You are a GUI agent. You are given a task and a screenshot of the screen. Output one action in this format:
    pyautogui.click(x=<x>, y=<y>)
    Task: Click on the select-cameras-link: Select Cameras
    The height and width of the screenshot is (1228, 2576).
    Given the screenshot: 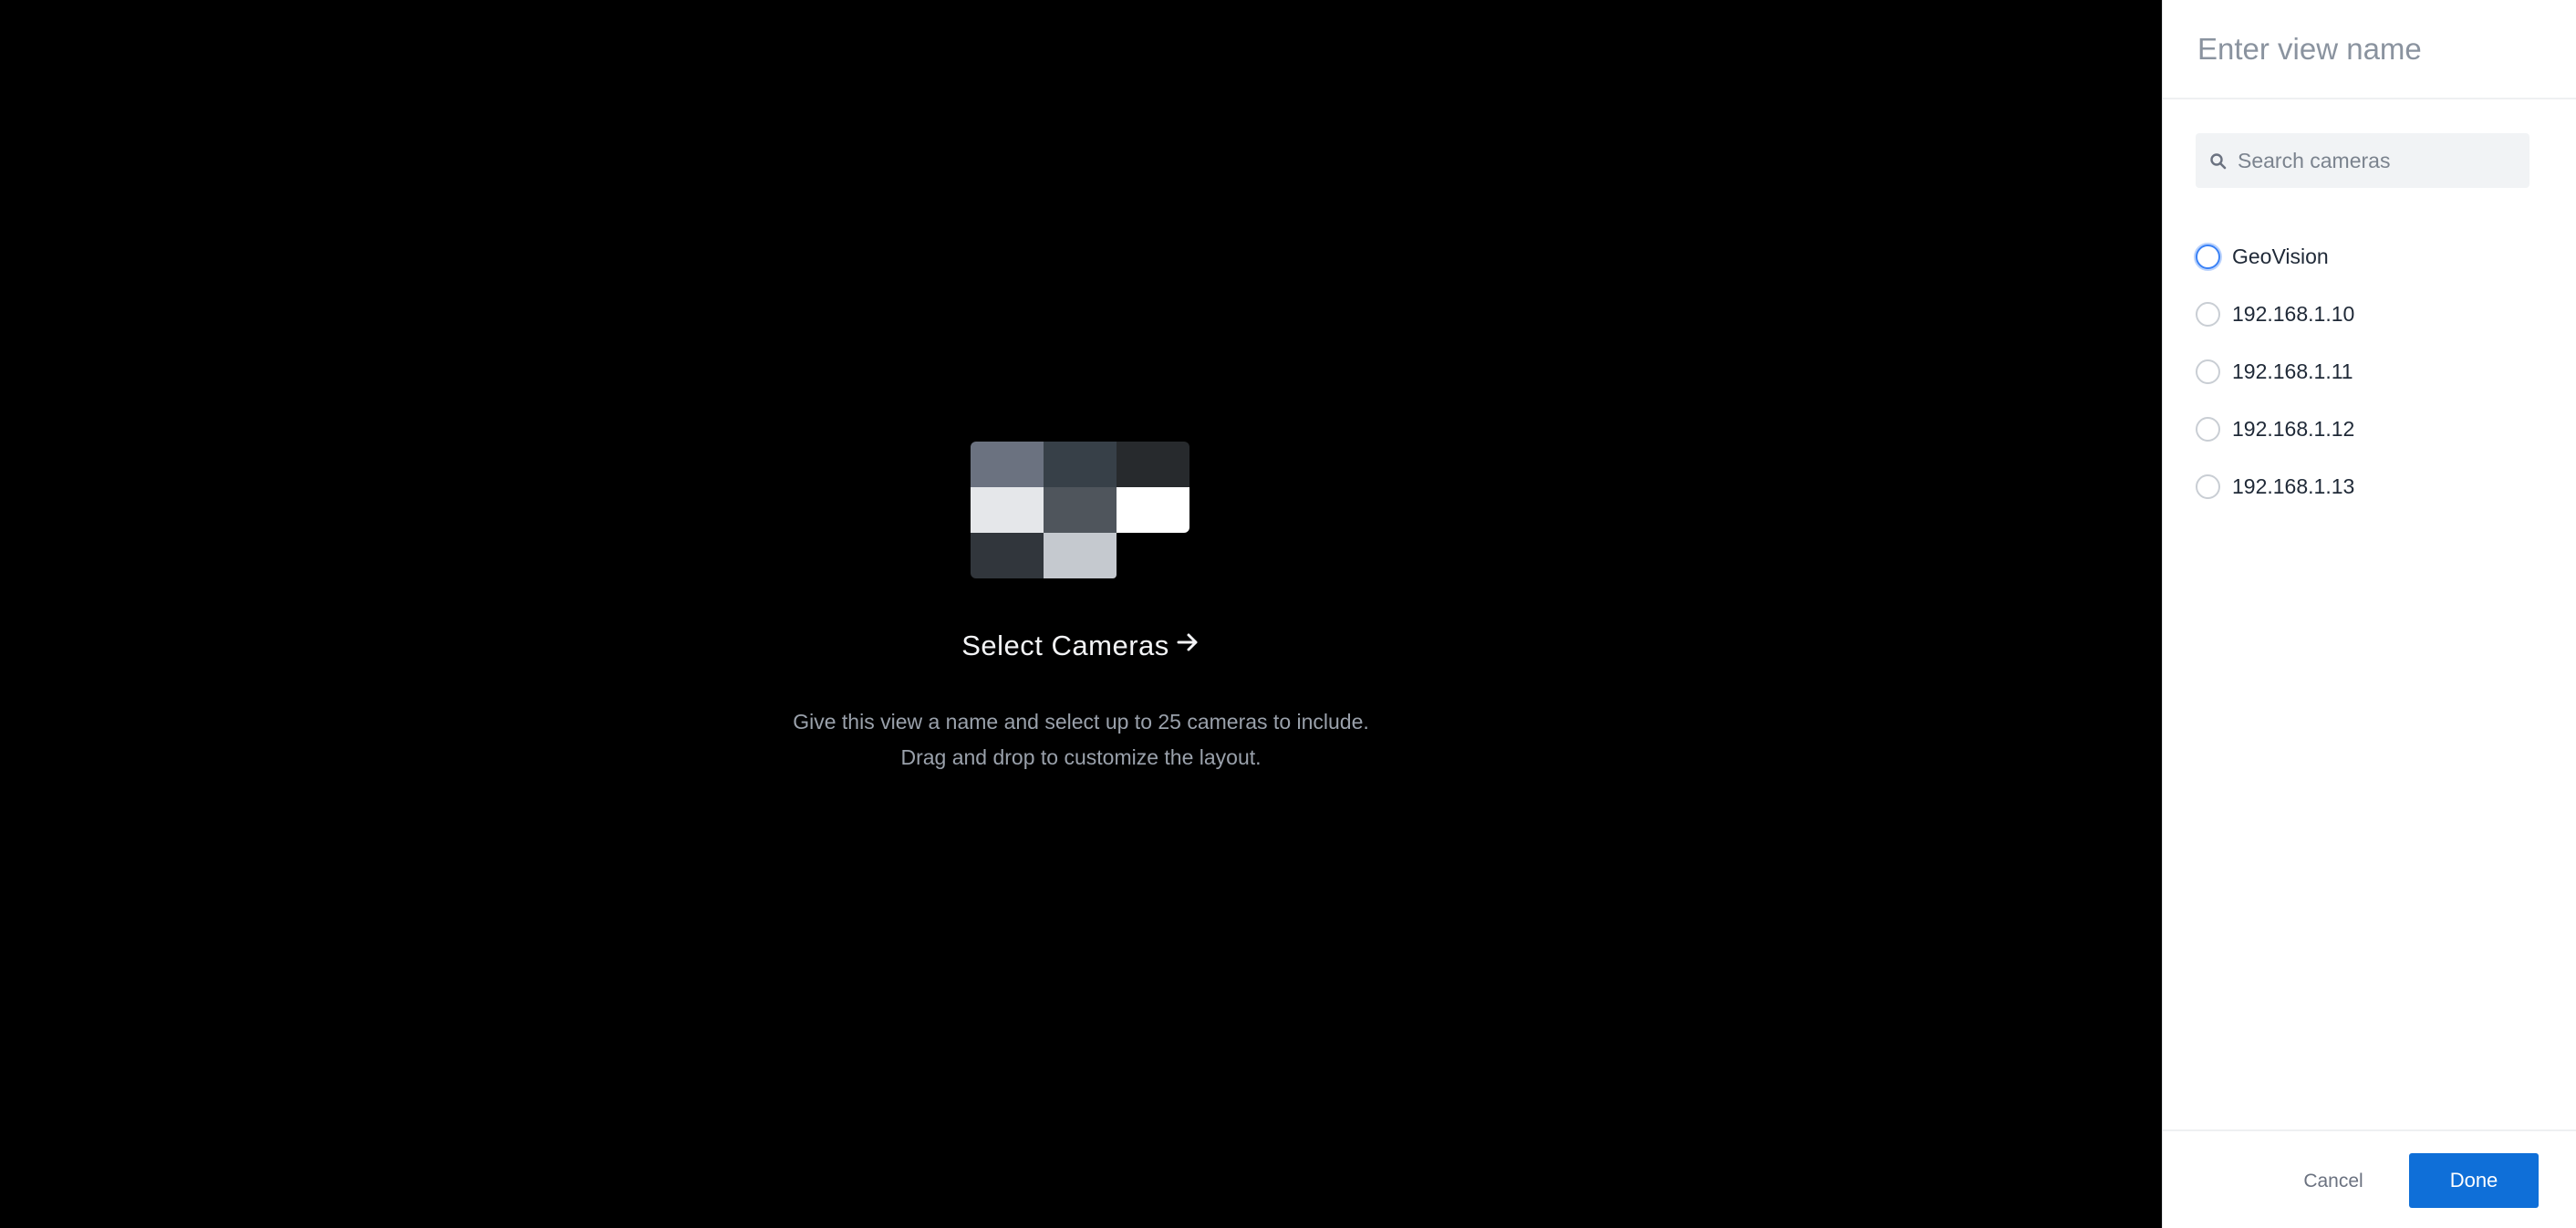 What is the action you would take?
    pyautogui.click(x=1081, y=646)
    